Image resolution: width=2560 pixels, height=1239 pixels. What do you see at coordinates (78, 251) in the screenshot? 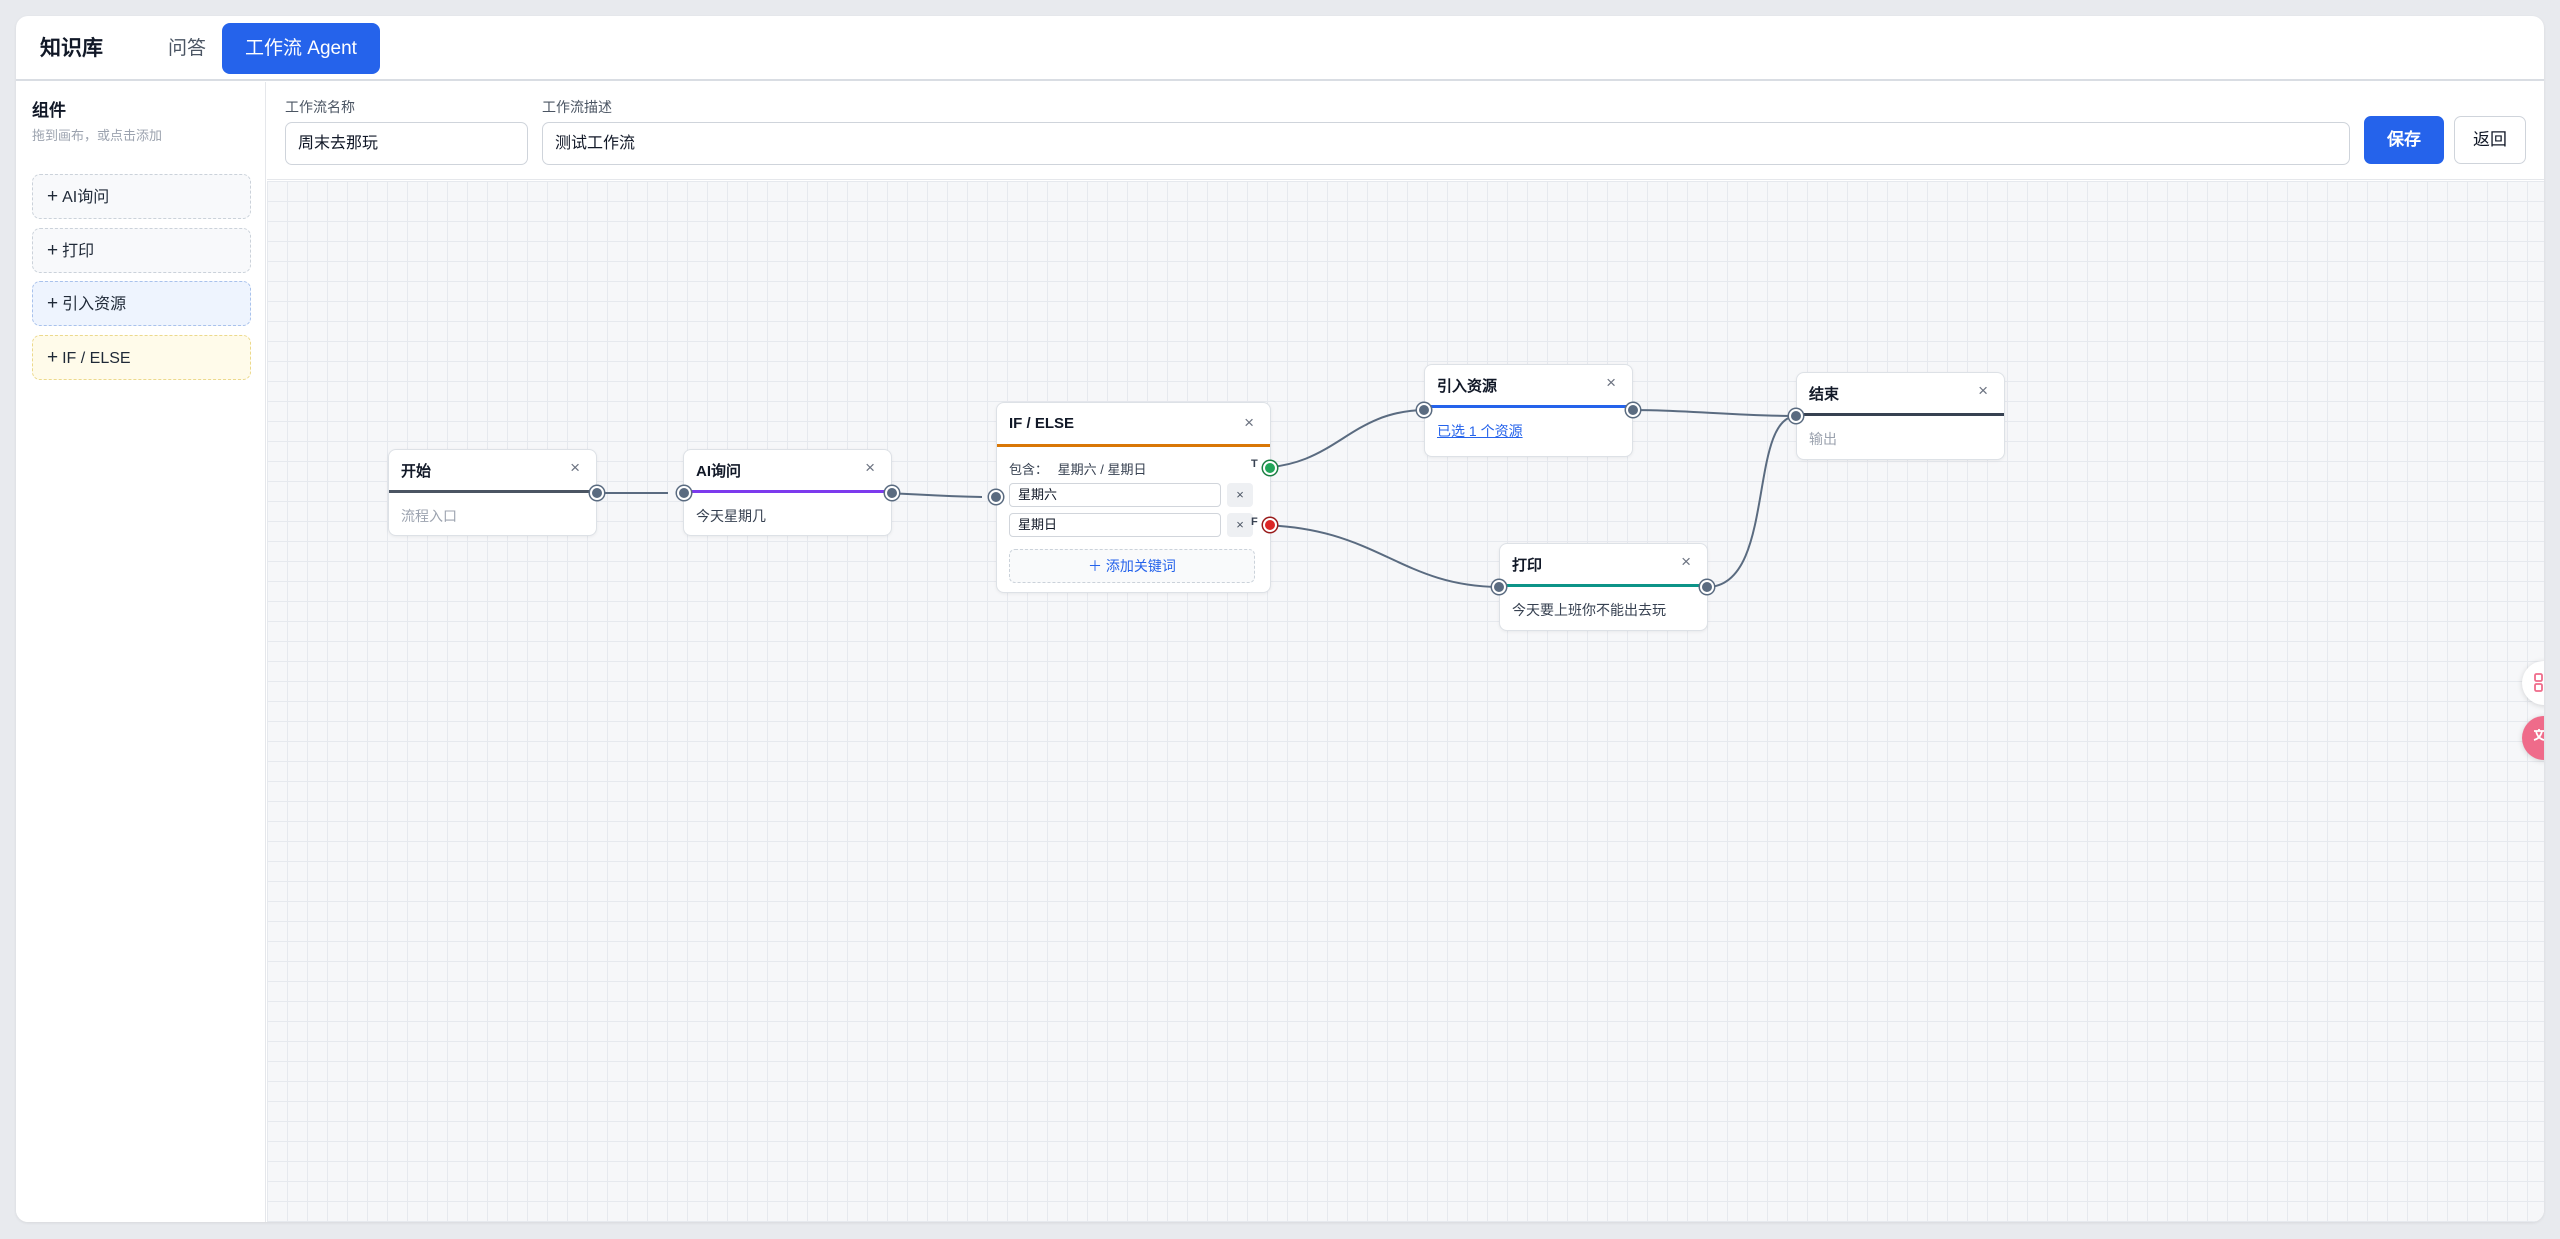
I see `component-label: 打印` at bounding box center [78, 251].